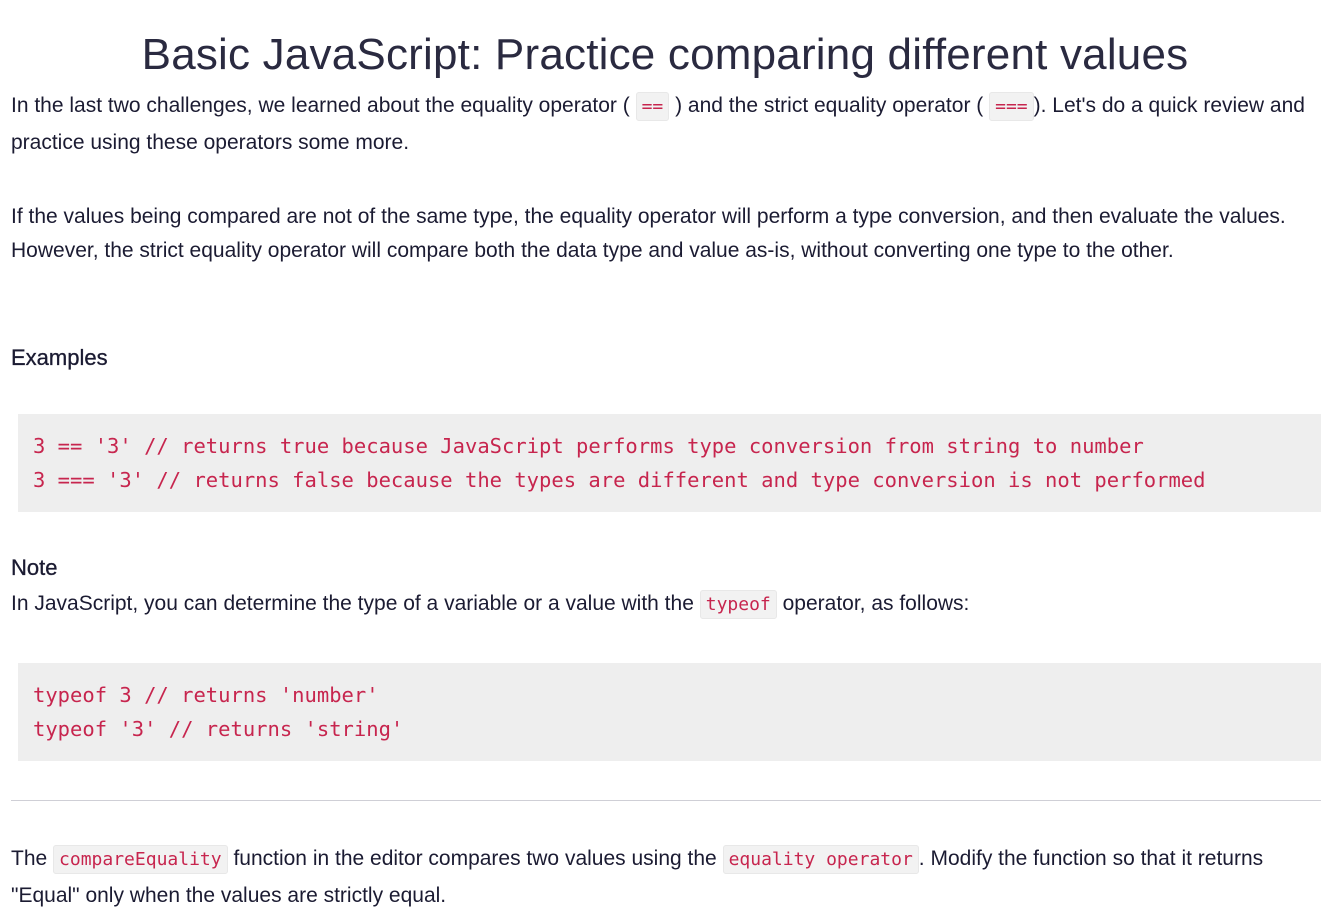  I want to click on note-text-2: operator, as follows:, so click(876, 603).